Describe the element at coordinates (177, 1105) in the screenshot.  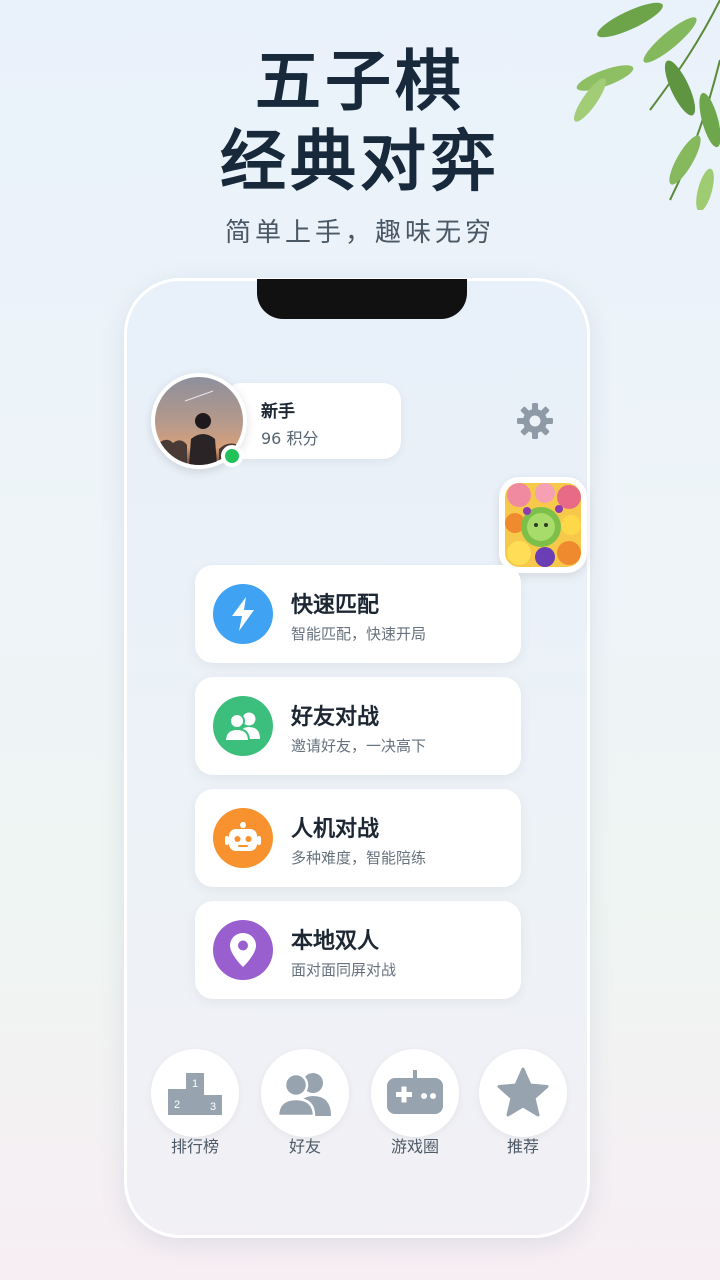
I see `svg-text: 2` at that location.